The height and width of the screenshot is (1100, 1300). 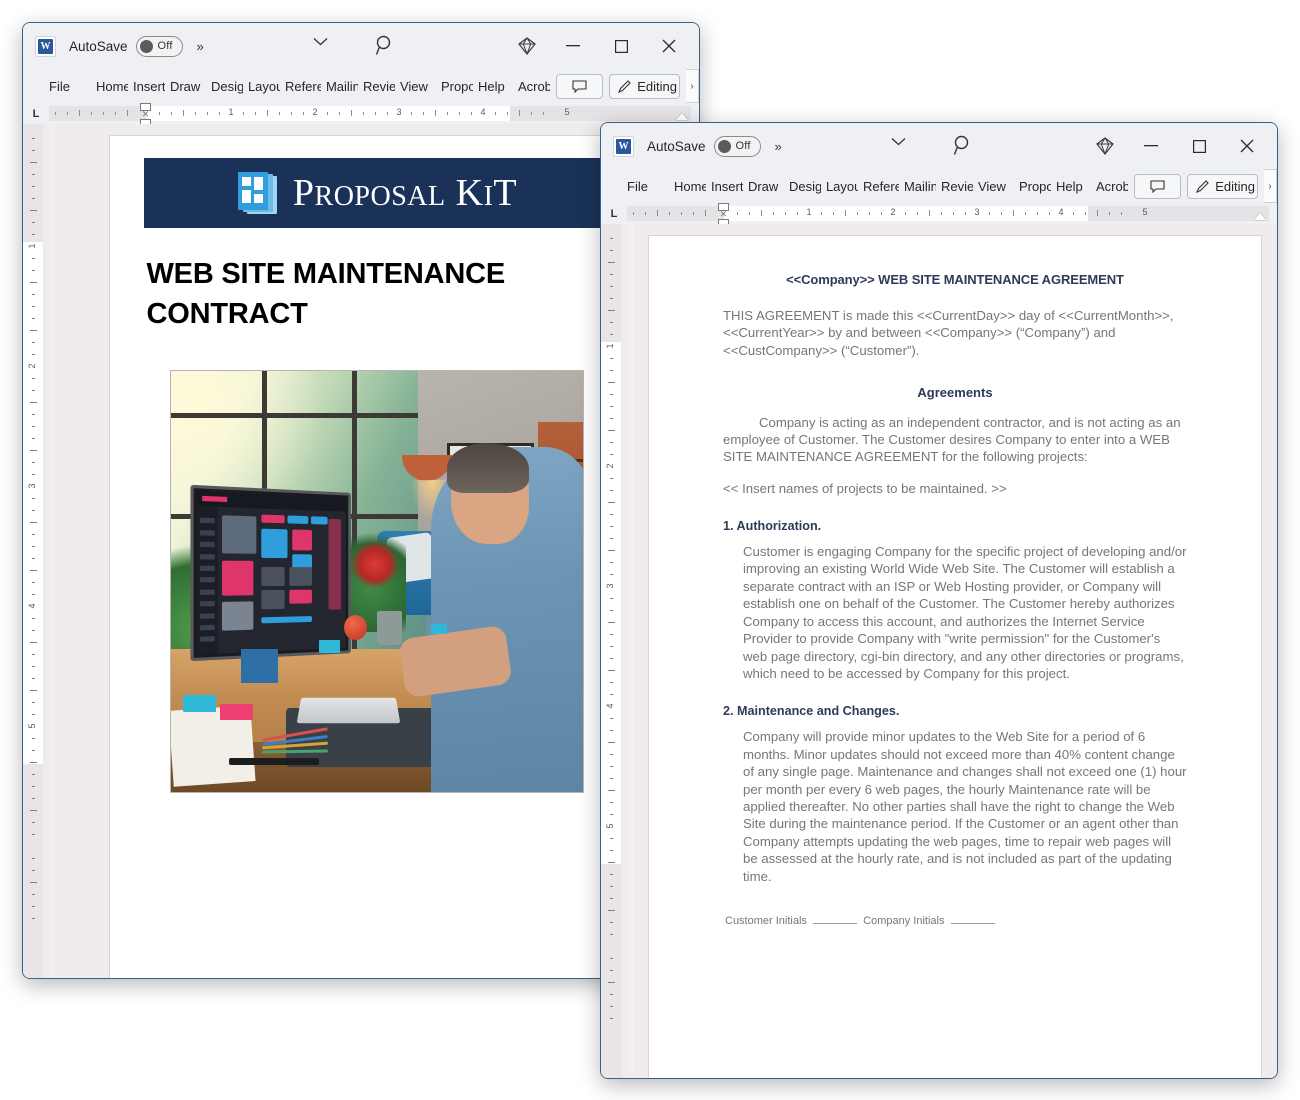 I want to click on vertical-ruler-1: 1 2 3 4 5, so click(x=33, y=551).